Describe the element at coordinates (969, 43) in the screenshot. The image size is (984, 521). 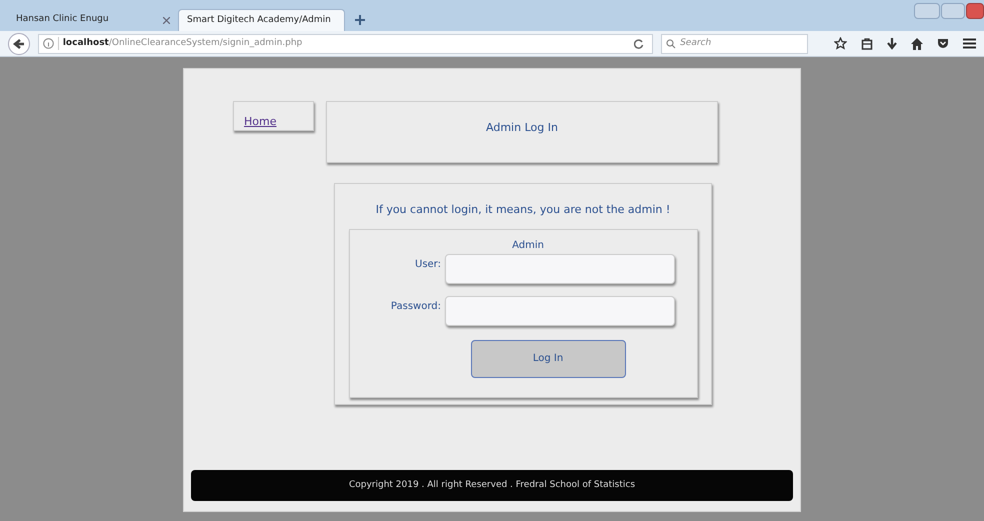
I see `menu-icon` at that location.